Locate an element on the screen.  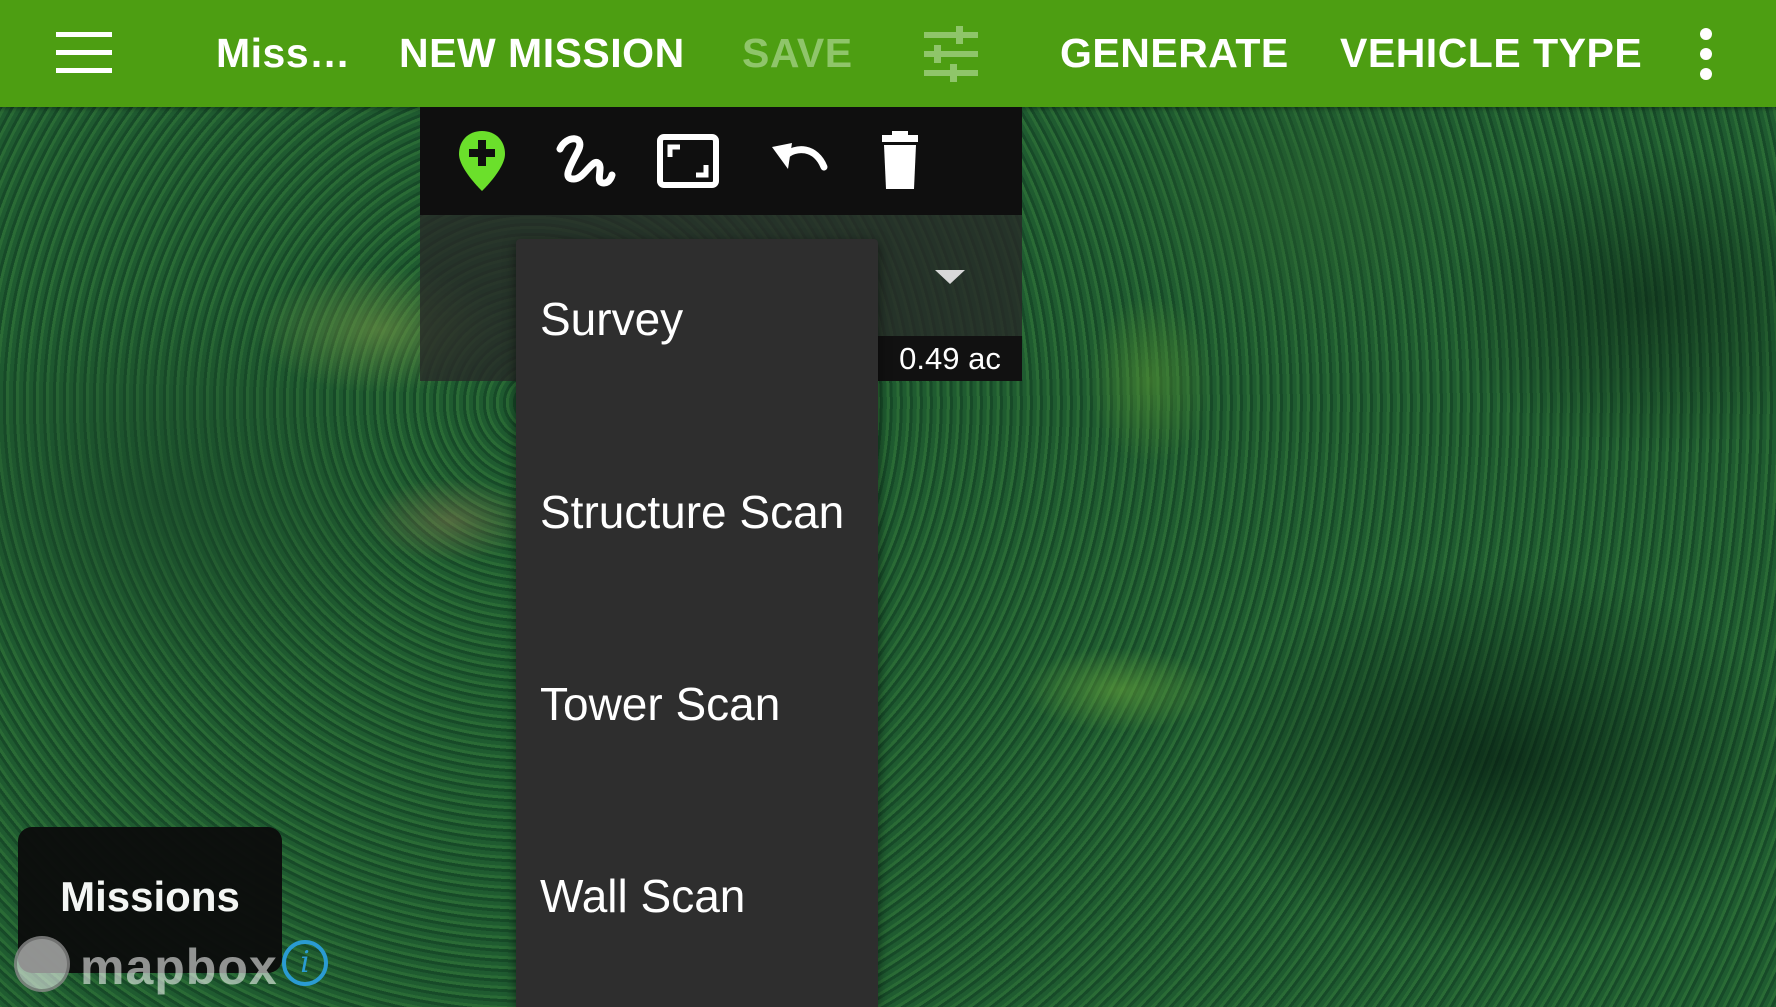
dropdown-option-wall-scan: Wall Scan is located at coordinates (705, 896).